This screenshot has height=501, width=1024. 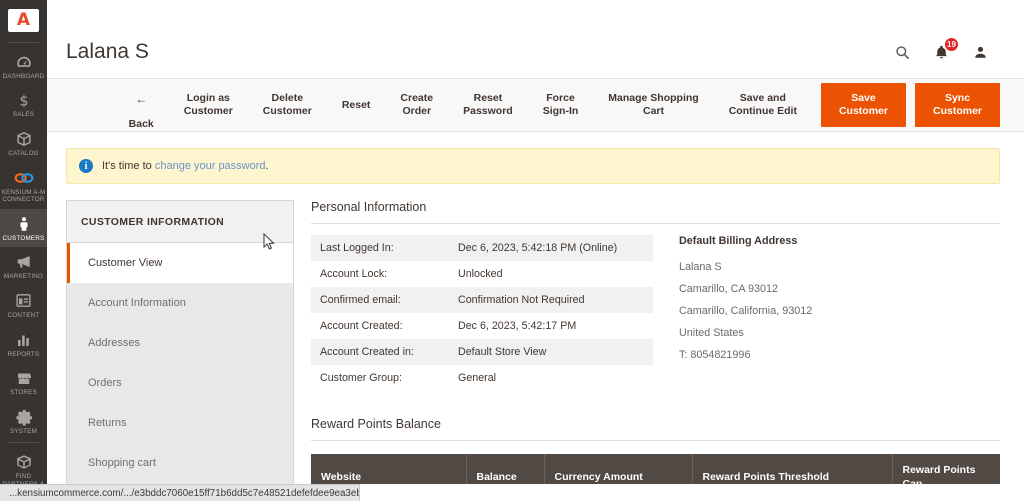 I want to click on page-header: Lalana S 19, so click(x=535, y=39).